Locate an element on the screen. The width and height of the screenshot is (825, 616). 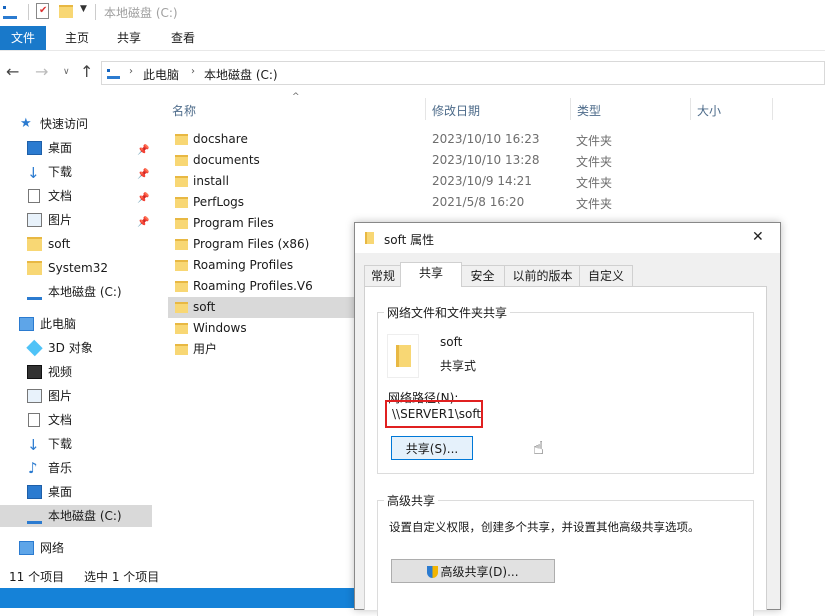
breadcrumb-drive: 本地磁盘 (C:) is located at coordinates (241, 74).